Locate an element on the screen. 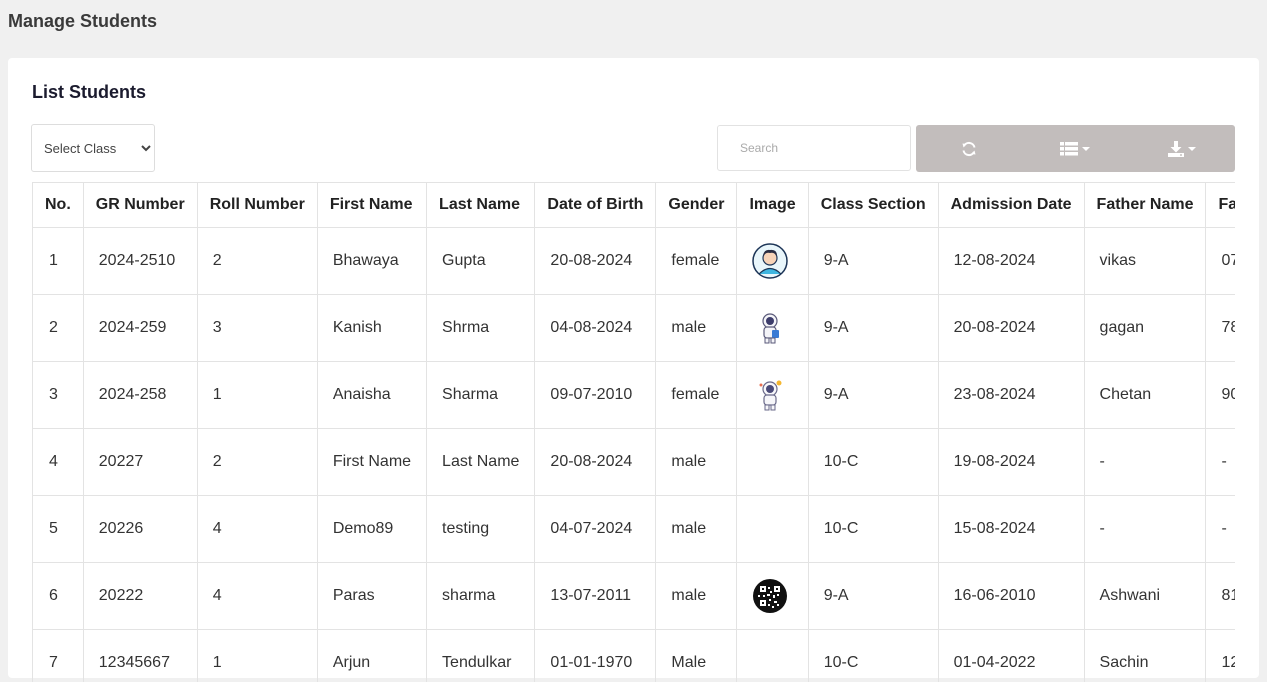  columns-button is located at coordinates (1075, 148).